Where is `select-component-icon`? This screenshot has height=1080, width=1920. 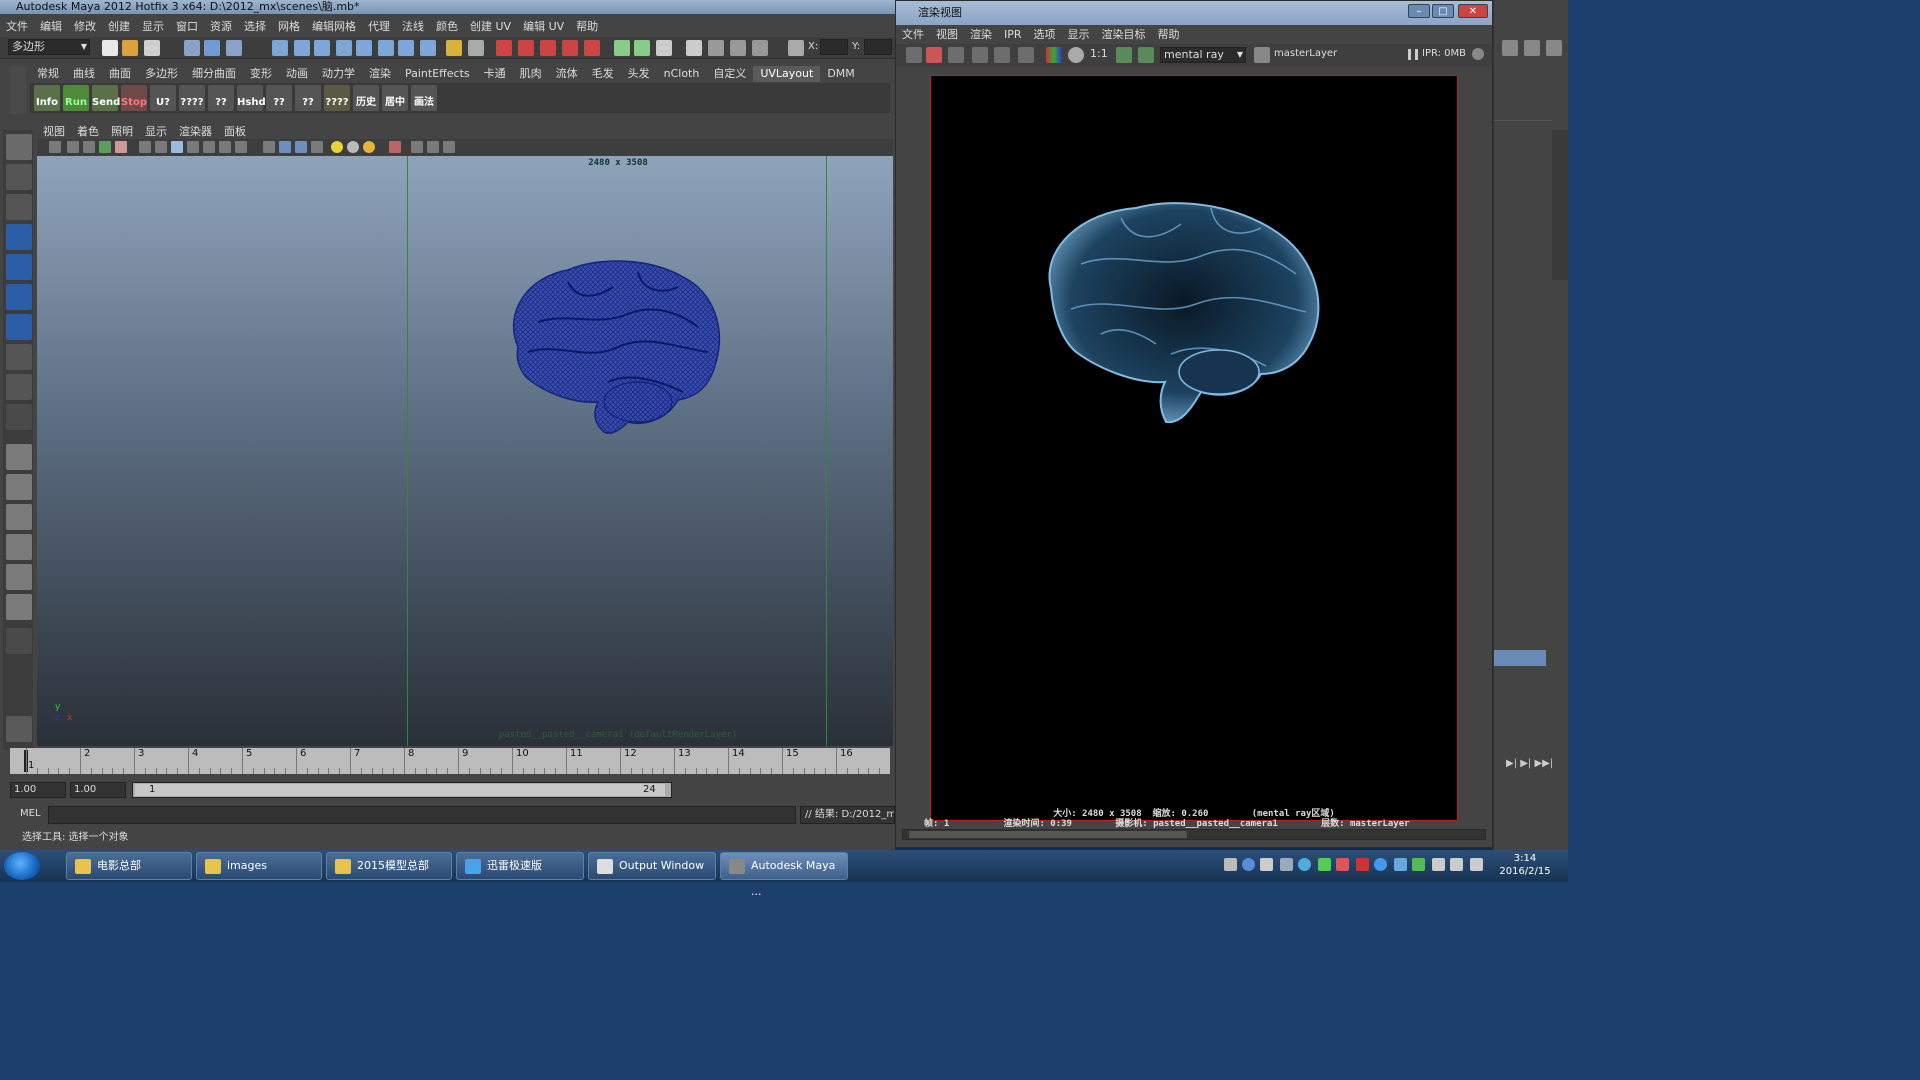
select-component-icon is located at coordinates (234, 48).